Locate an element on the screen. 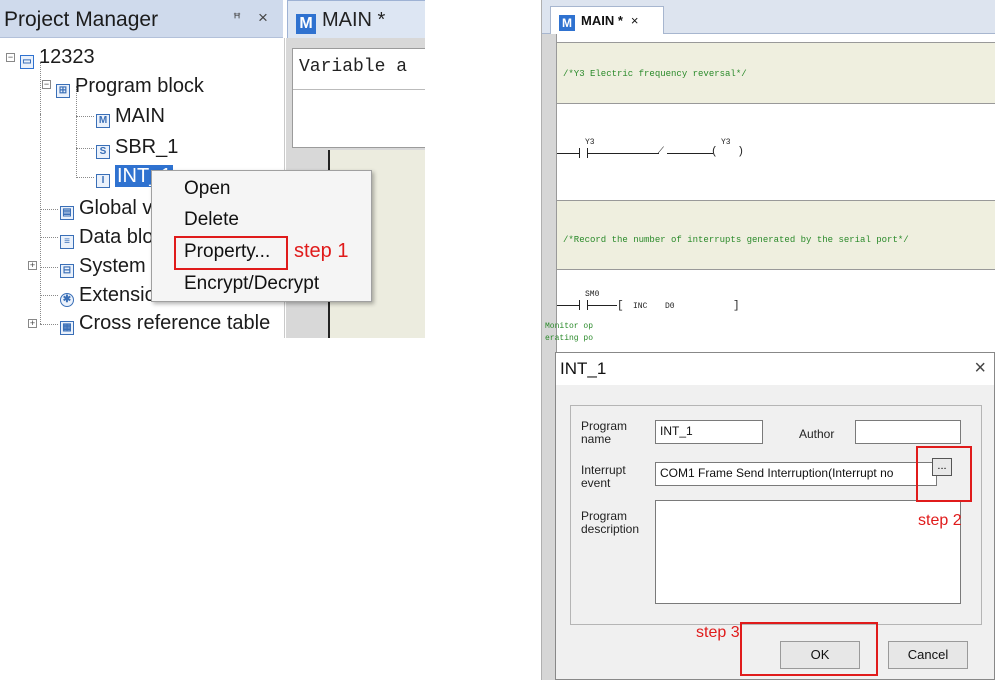 Image resolution: width=995 pixels, height=680 pixels. tree-item-main: M MAIN is located at coordinates (130, 116).